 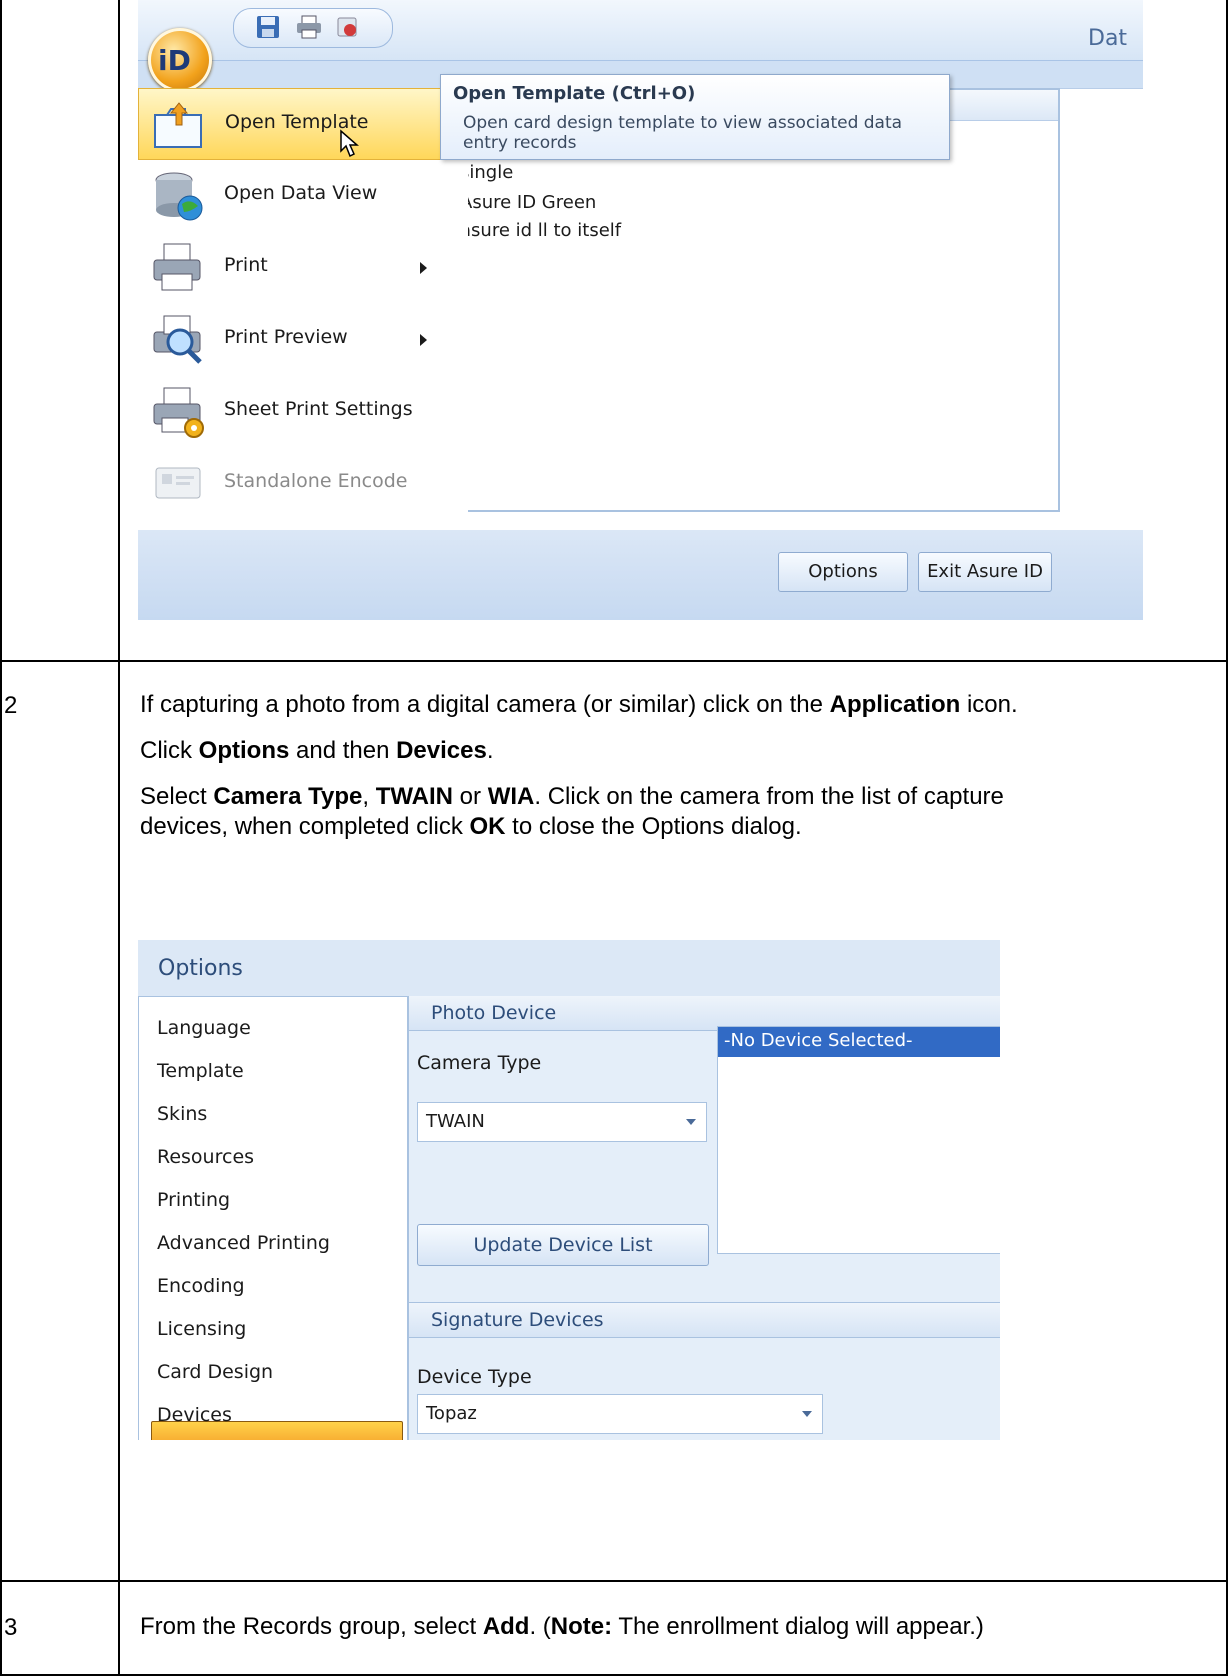 I want to click on card-red-icon, so click(x=348, y=27).